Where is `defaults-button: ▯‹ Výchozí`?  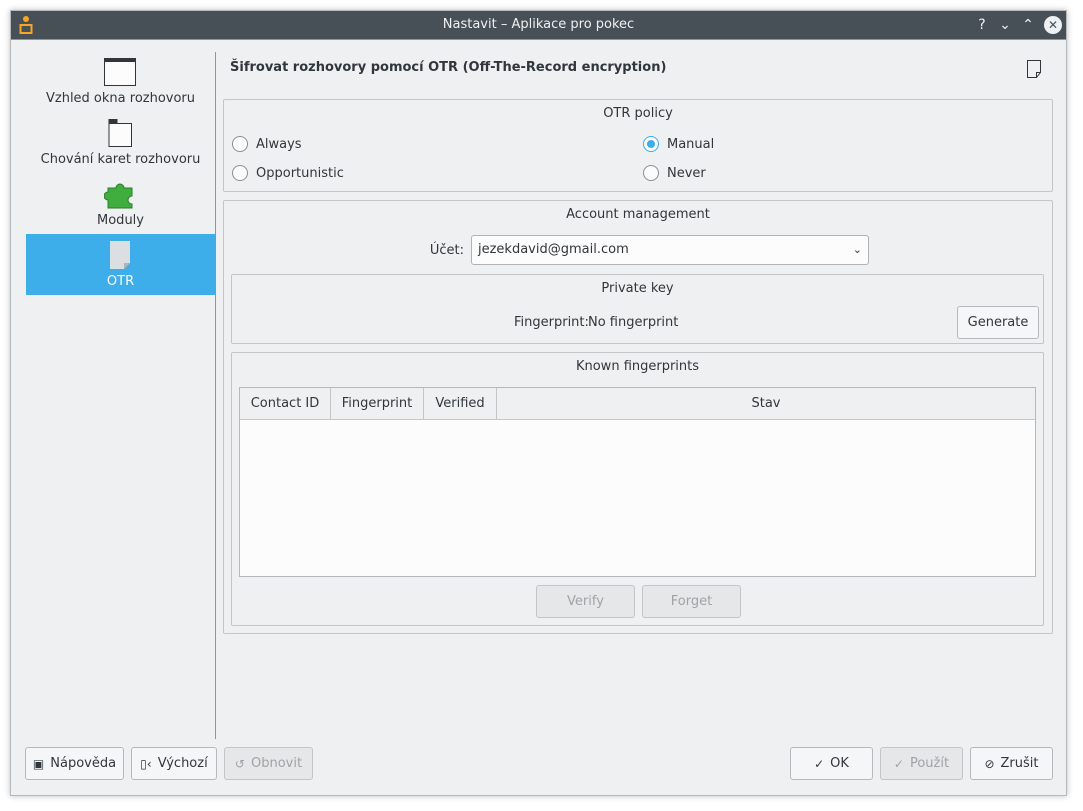
defaults-button: ▯‹ Výchozí is located at coordinates (174, 763).